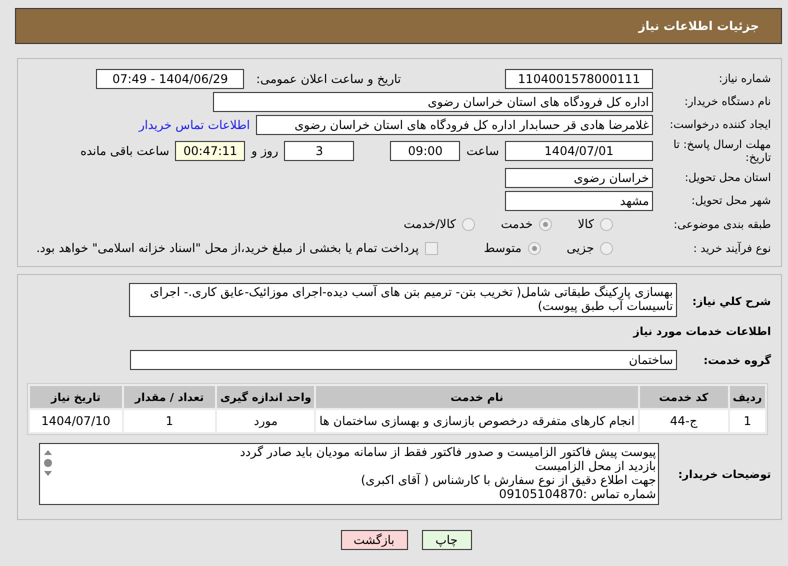  What do you see at coordinates (698, 26) in the screenshot?
I see `page-title: جزئیات اطلاعات نیاز` at bounding box center [698, 26].